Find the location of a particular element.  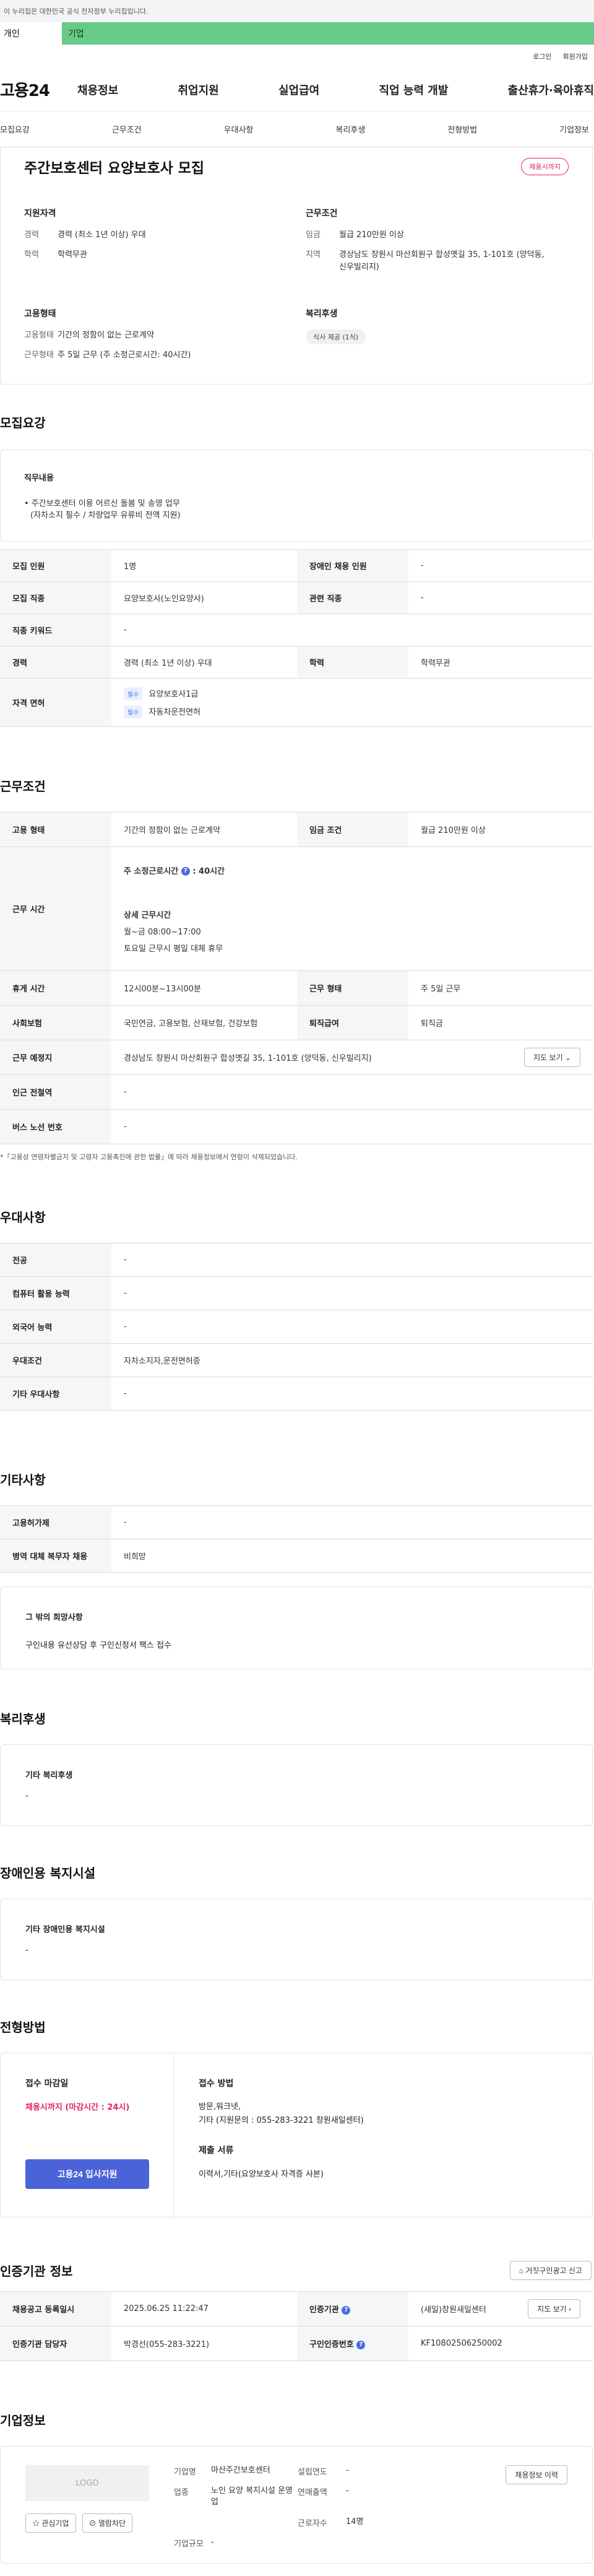

info-key: 기업규모 is located at coordinates (189, 2544).